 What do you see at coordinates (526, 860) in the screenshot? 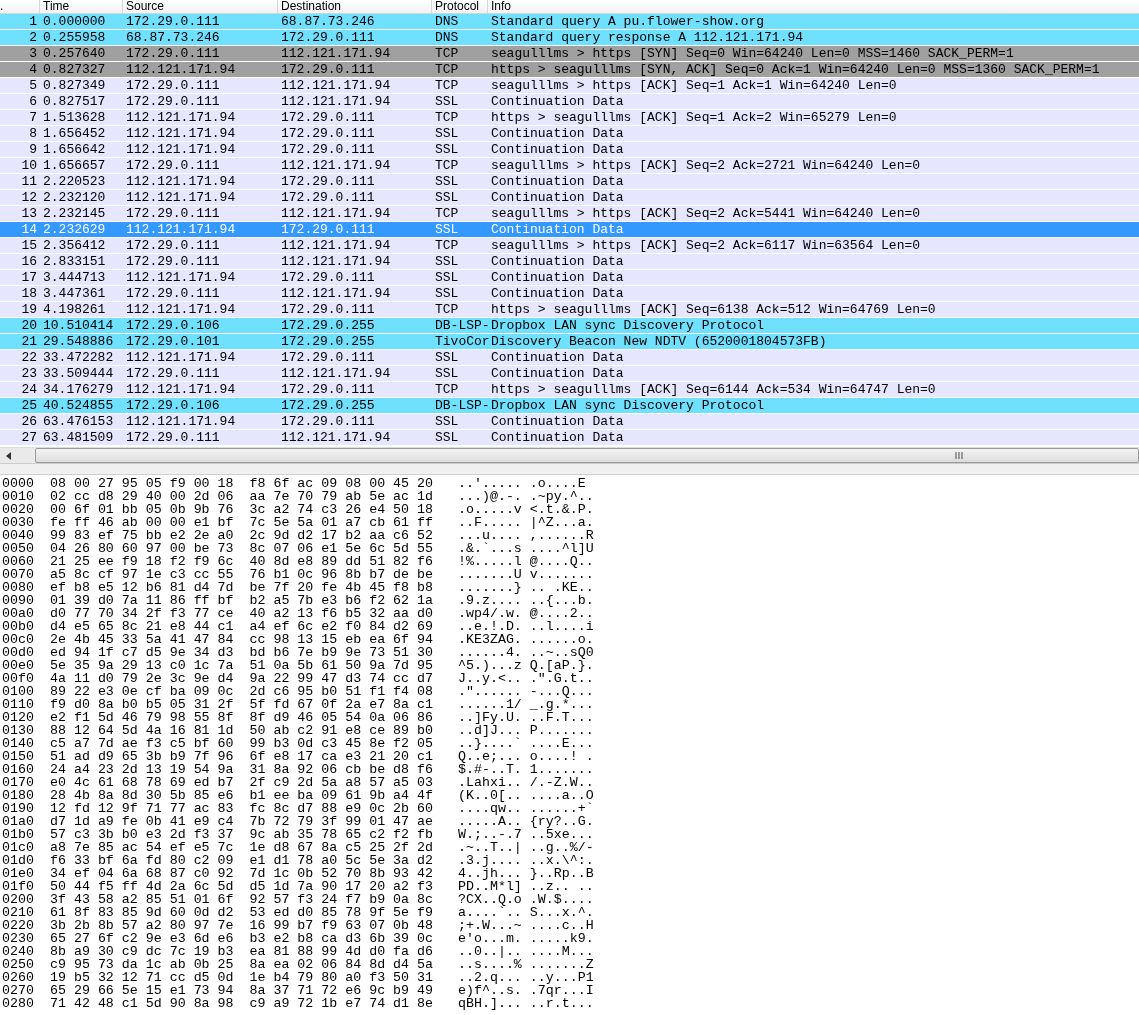
I see `ascii-text: .3.j.... ..x.\^:.` at bounding box center [526, 860].